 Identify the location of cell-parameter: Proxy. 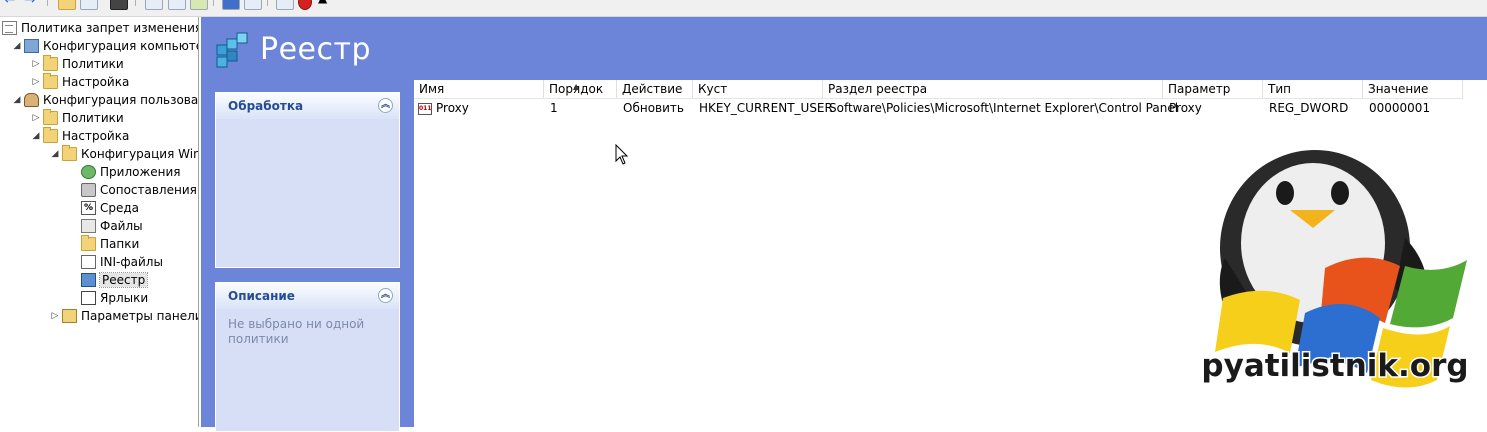
(1185, 108).